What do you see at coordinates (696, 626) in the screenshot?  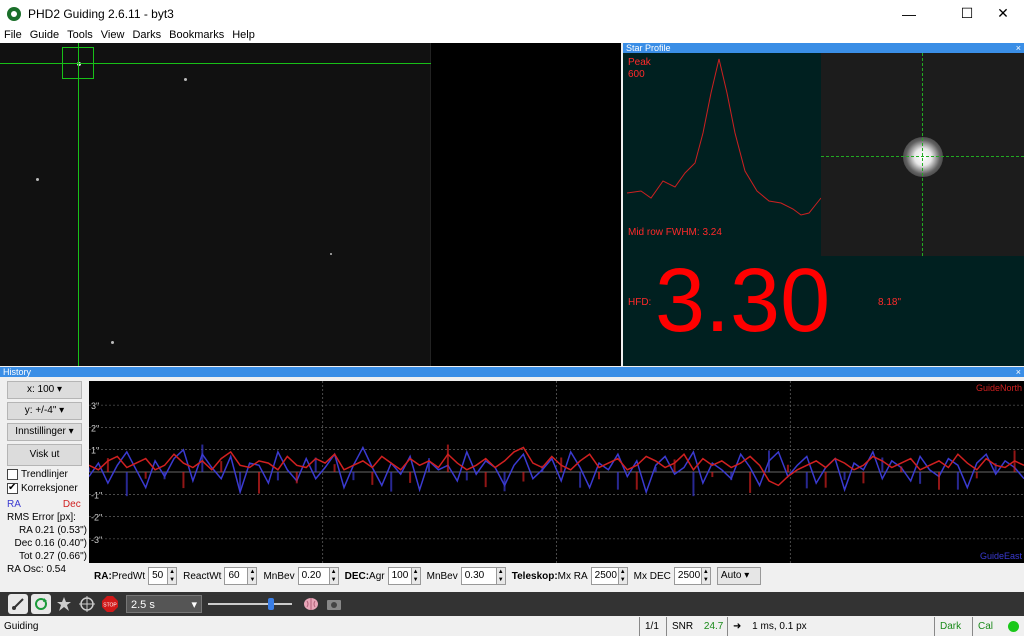 I see `snr-cell: SNR 24.7` at bounding box center [696, 626].